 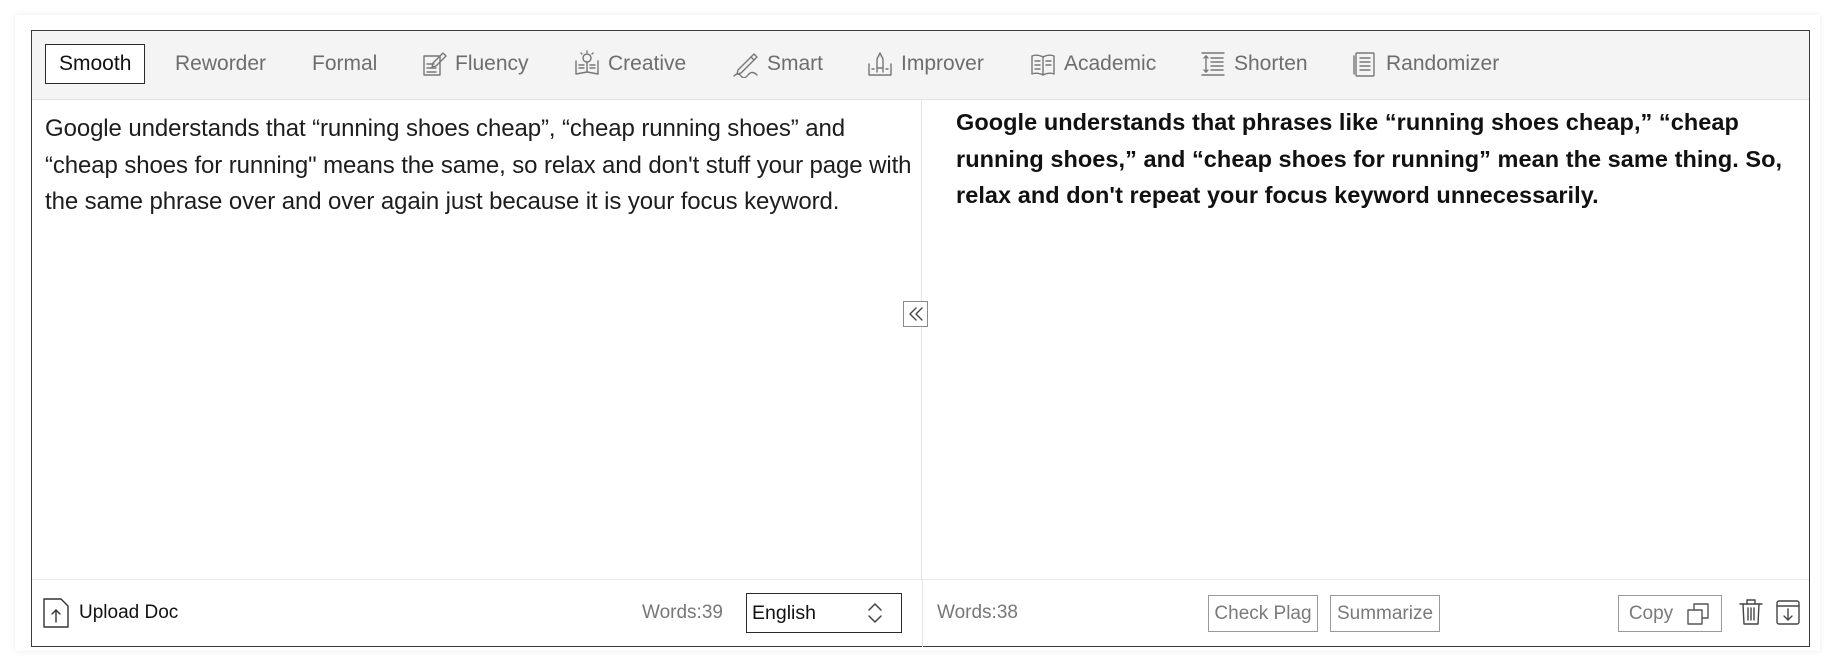 I want to click on document-lines-icon, so click(x=1364, y=64).